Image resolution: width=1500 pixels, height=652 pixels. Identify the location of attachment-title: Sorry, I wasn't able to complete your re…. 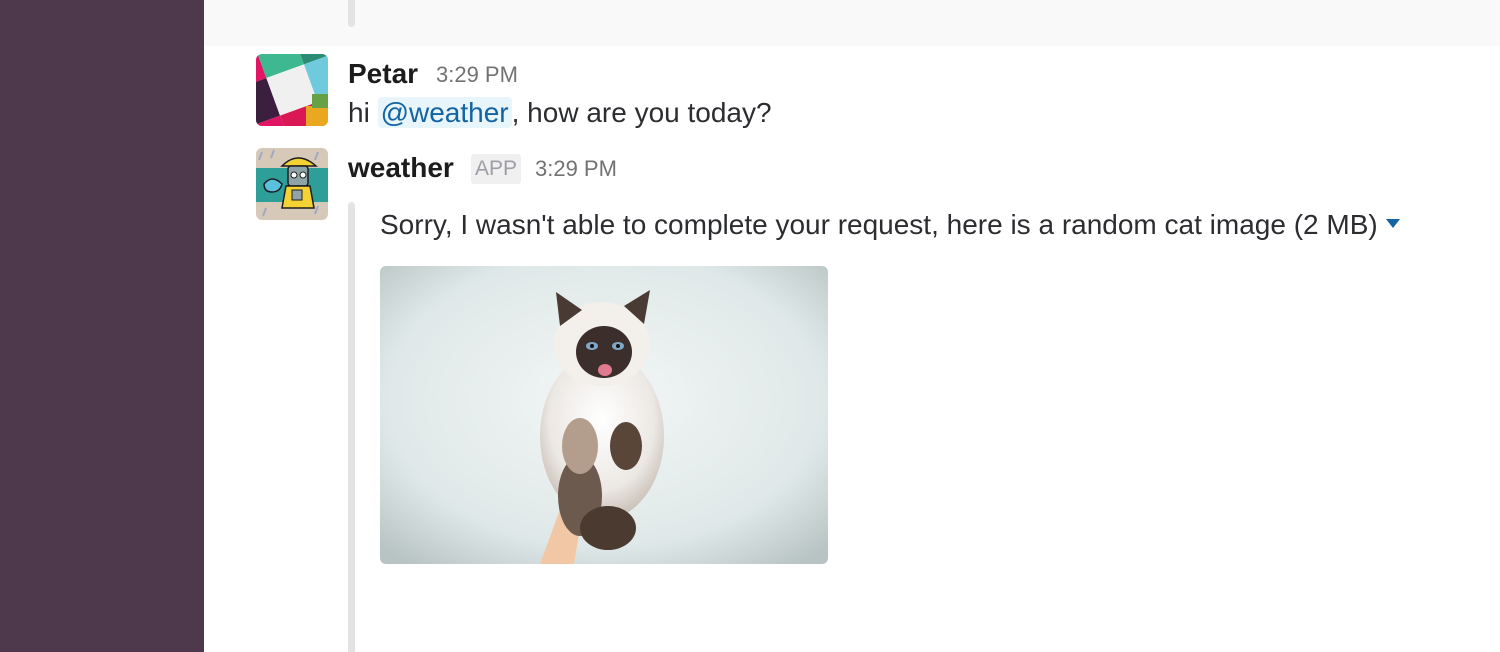
(890, 225).